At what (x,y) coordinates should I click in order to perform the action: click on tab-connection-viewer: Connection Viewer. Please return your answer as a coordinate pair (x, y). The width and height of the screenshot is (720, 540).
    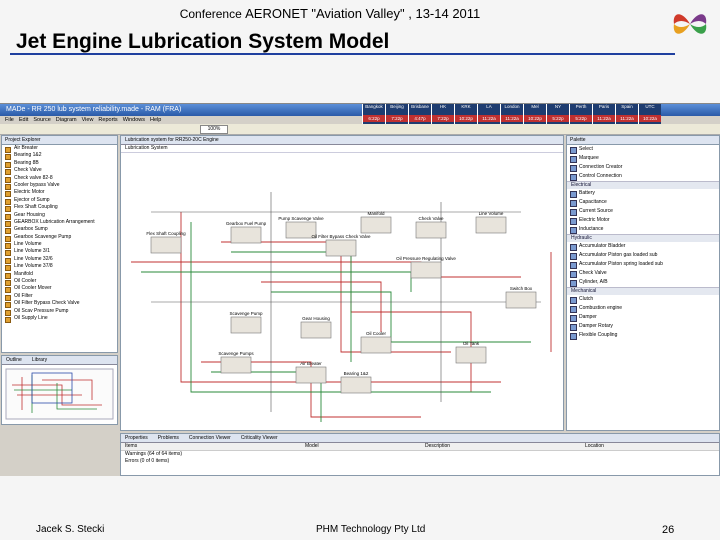
    Looking at the image, I should click on (210, 438).